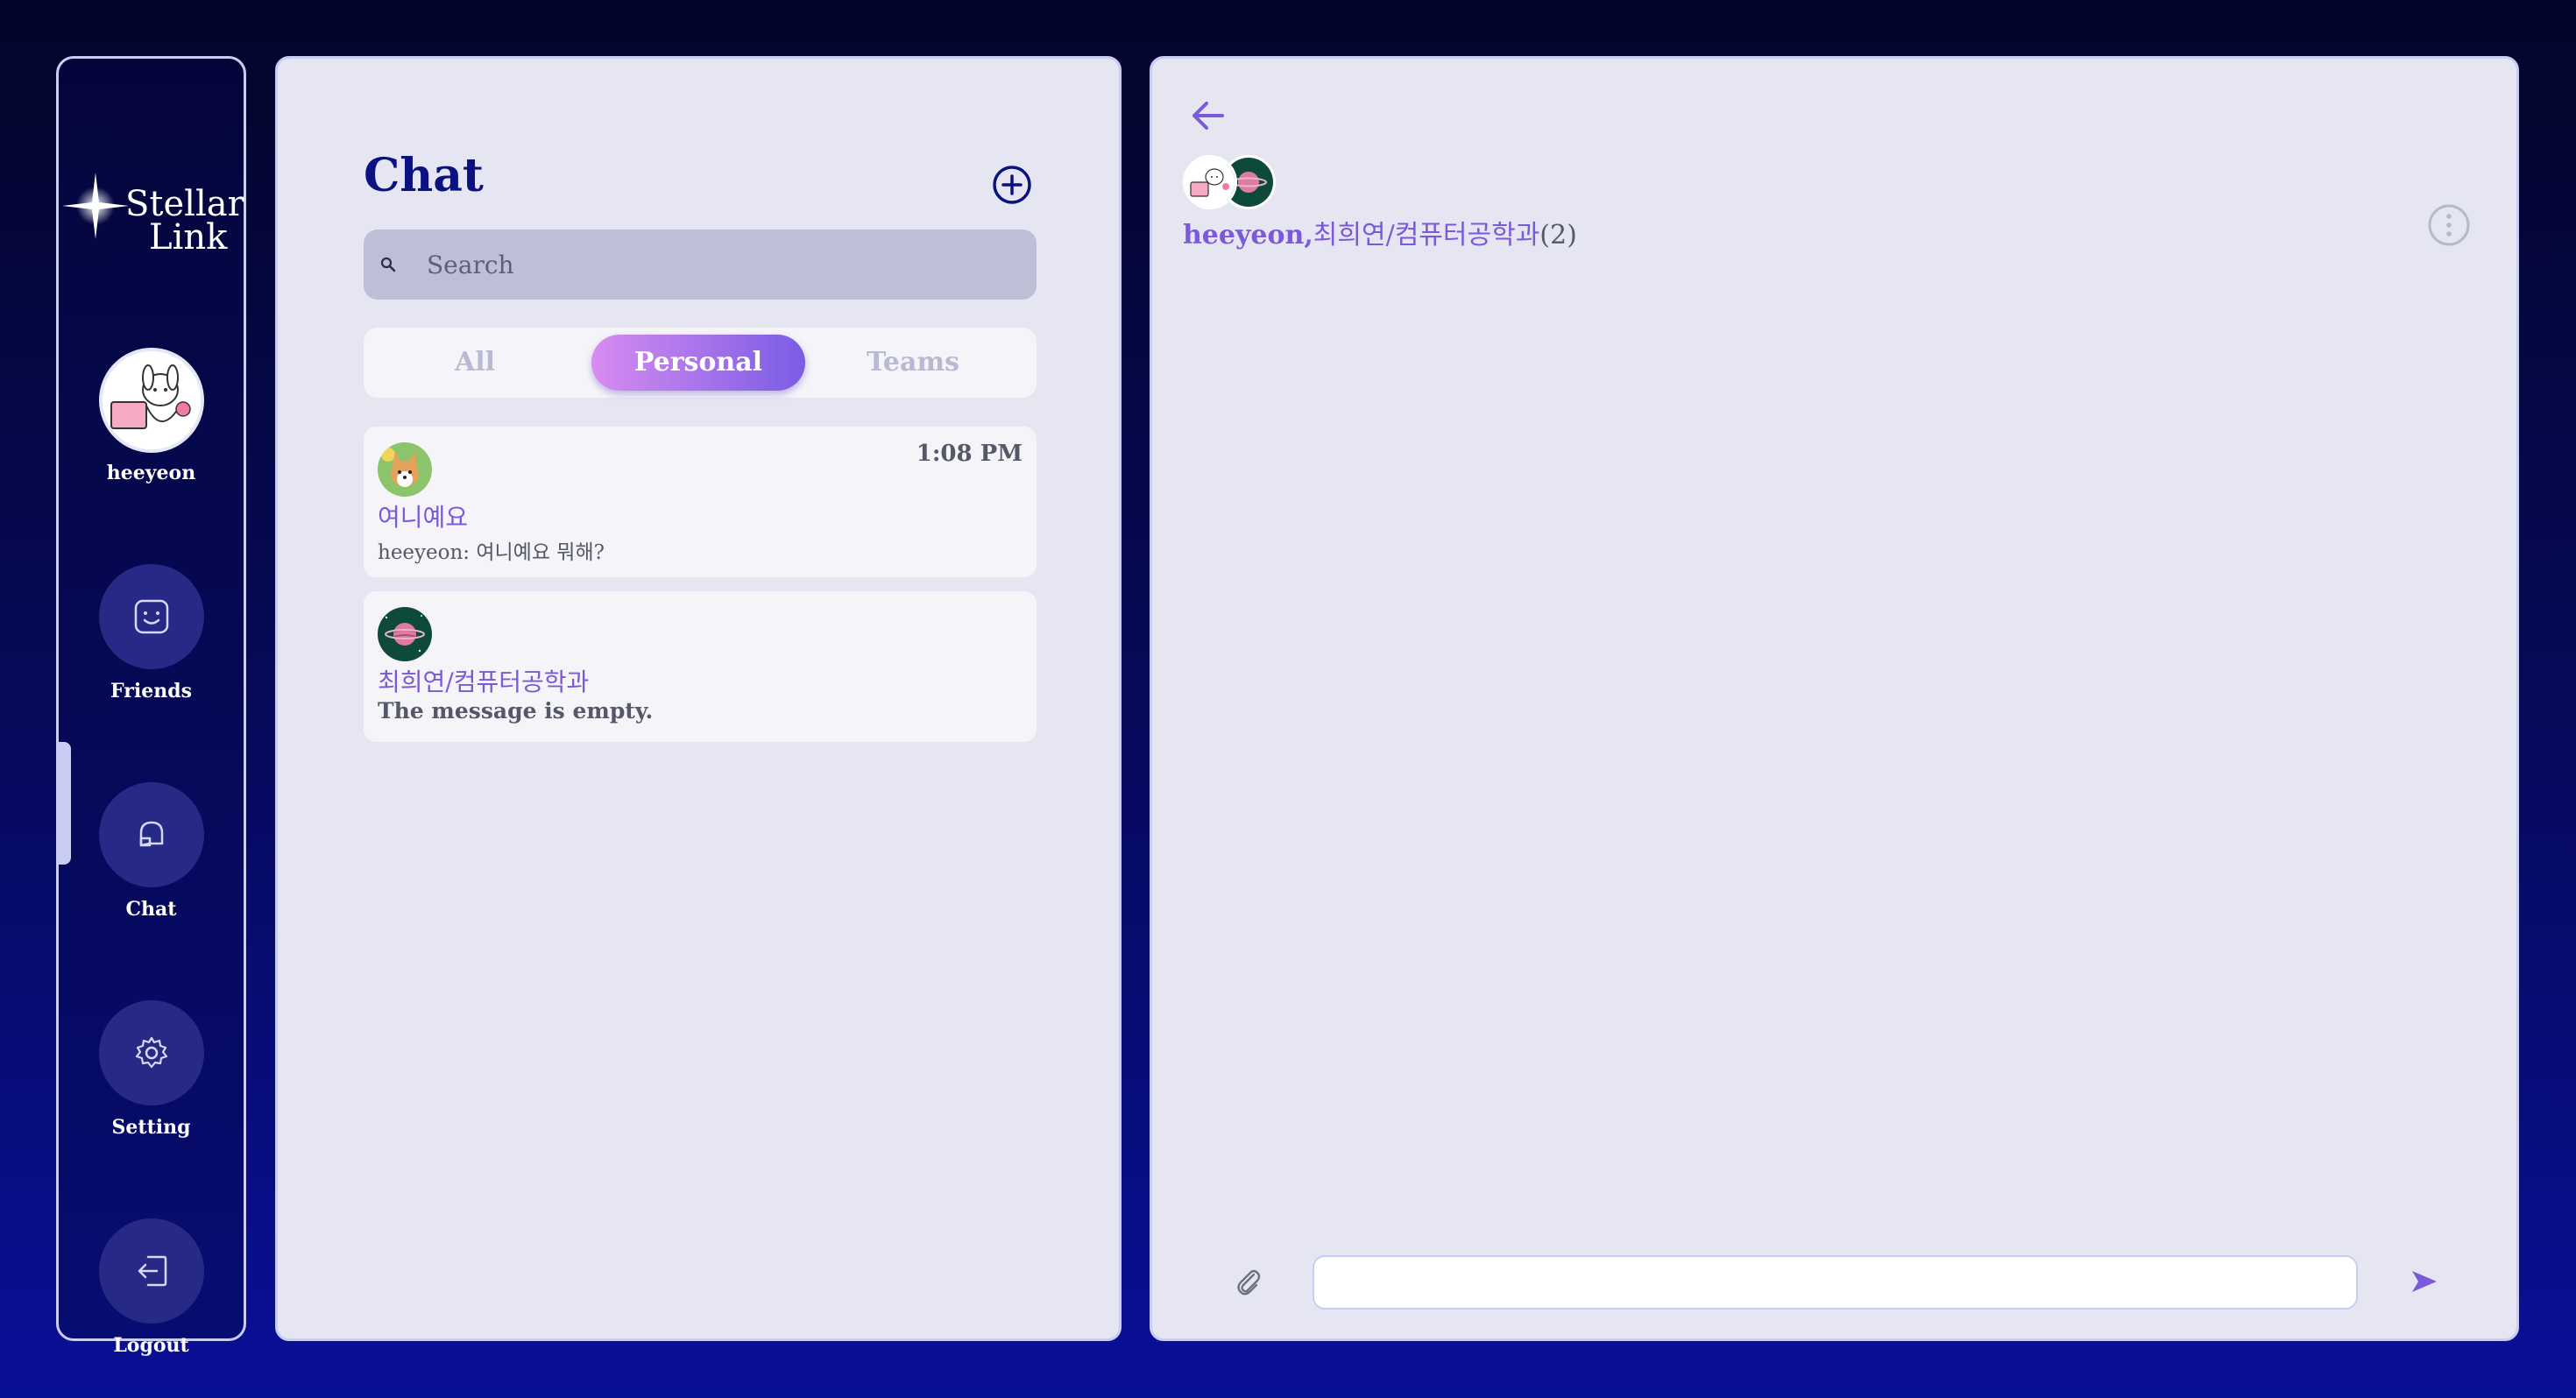  What do you see at coordinates (424, 175) in the screenshot?
I see `page-title: Chat` at bounding box center [424, 175].